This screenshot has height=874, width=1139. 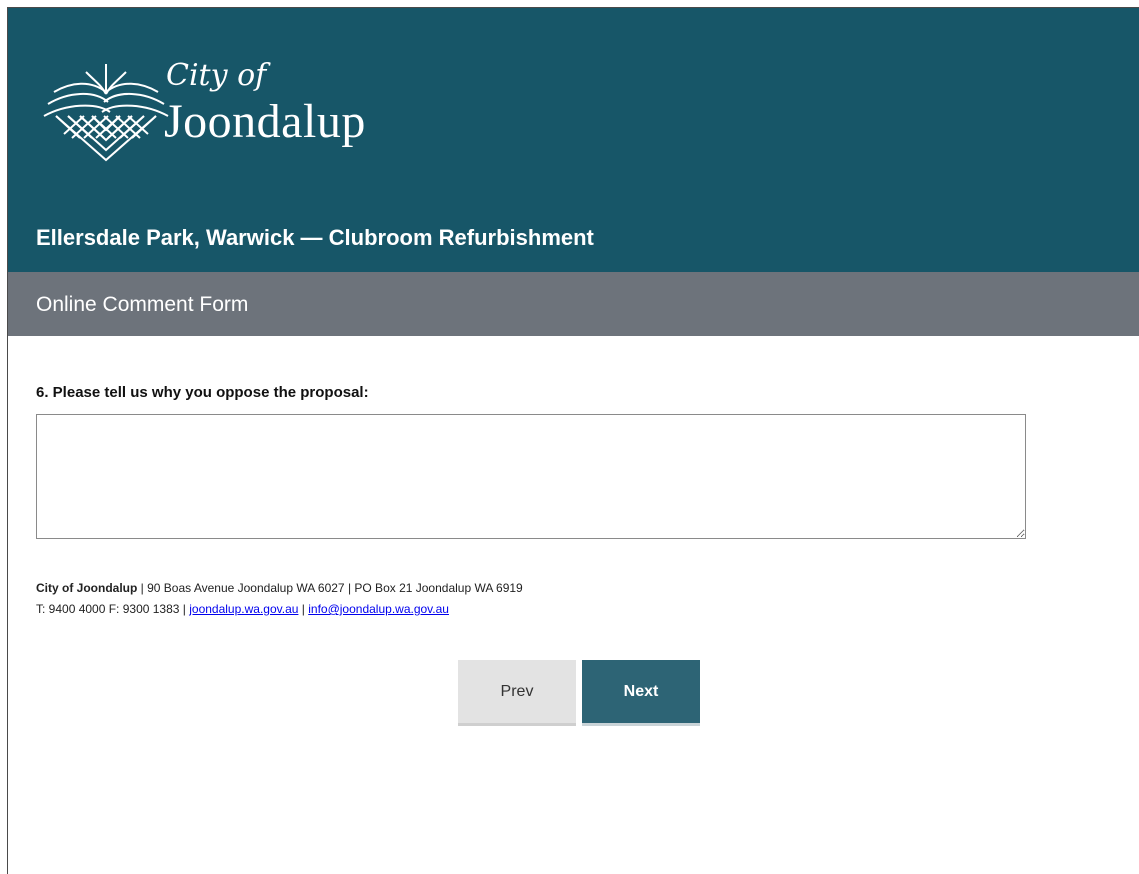 What do you see at coordinates (517, 693) in the screenshot?
I see `prev-button: Prev` at bounding box center [517, 693].